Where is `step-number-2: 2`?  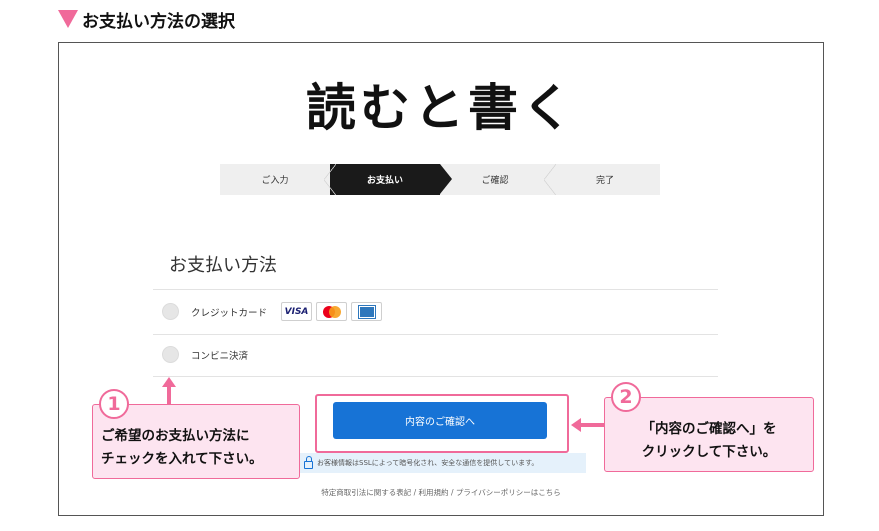
step-number-2: 2 is located at coordinates (626, 397).